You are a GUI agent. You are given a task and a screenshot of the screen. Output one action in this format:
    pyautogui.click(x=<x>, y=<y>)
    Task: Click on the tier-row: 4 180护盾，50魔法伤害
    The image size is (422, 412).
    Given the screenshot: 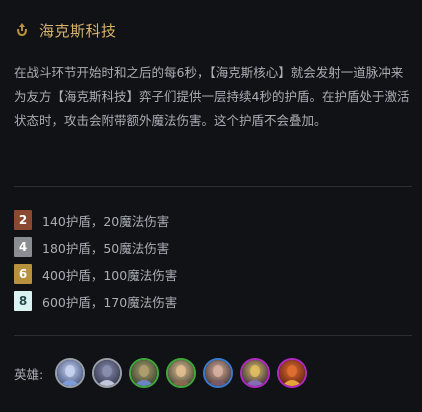 What is the action you would take?
    pyautogui.click(x=95, y=247)
    